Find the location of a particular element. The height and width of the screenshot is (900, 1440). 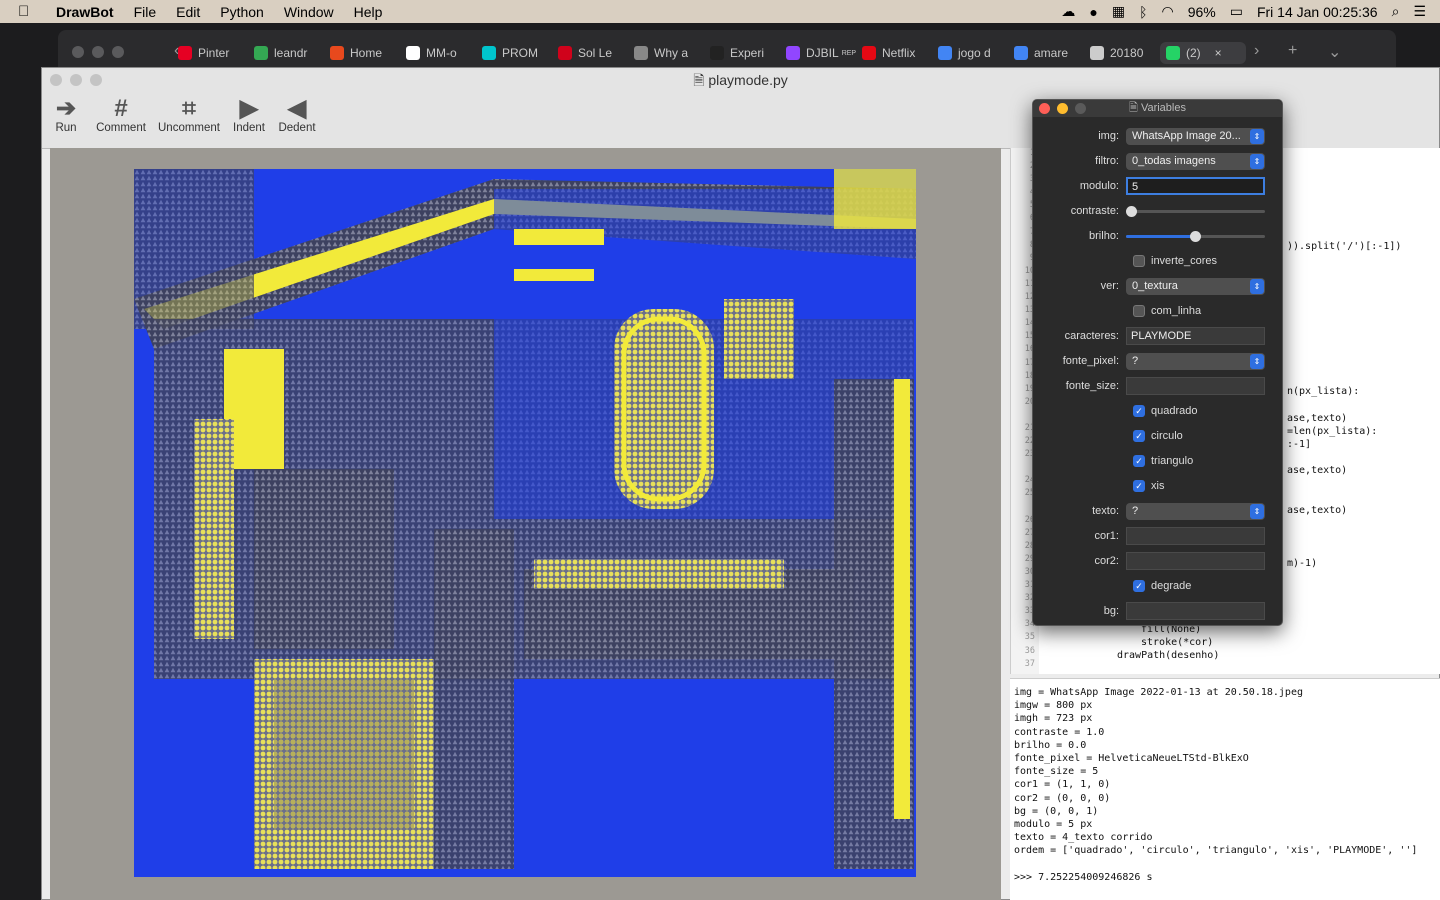

var-fonte-pixel-row: fonte_pixel: ? ⇕ is located at coordinates (1158, 361).